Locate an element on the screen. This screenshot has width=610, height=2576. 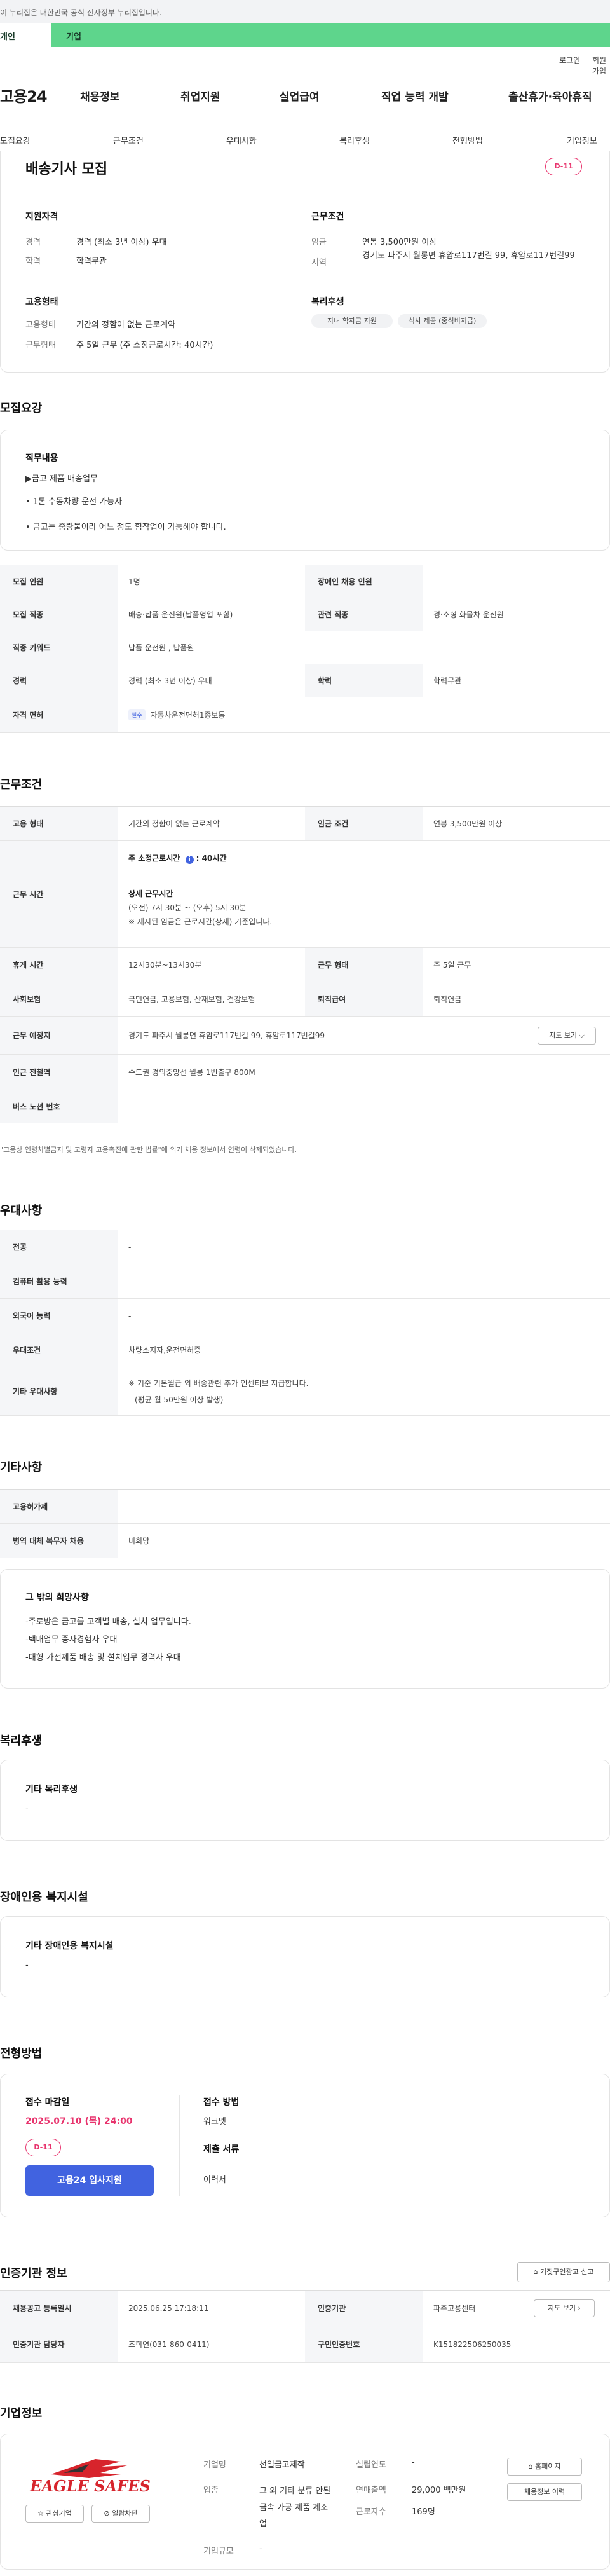
gnb-unemployment: 실업급여 is located at coordinates (300, 96).